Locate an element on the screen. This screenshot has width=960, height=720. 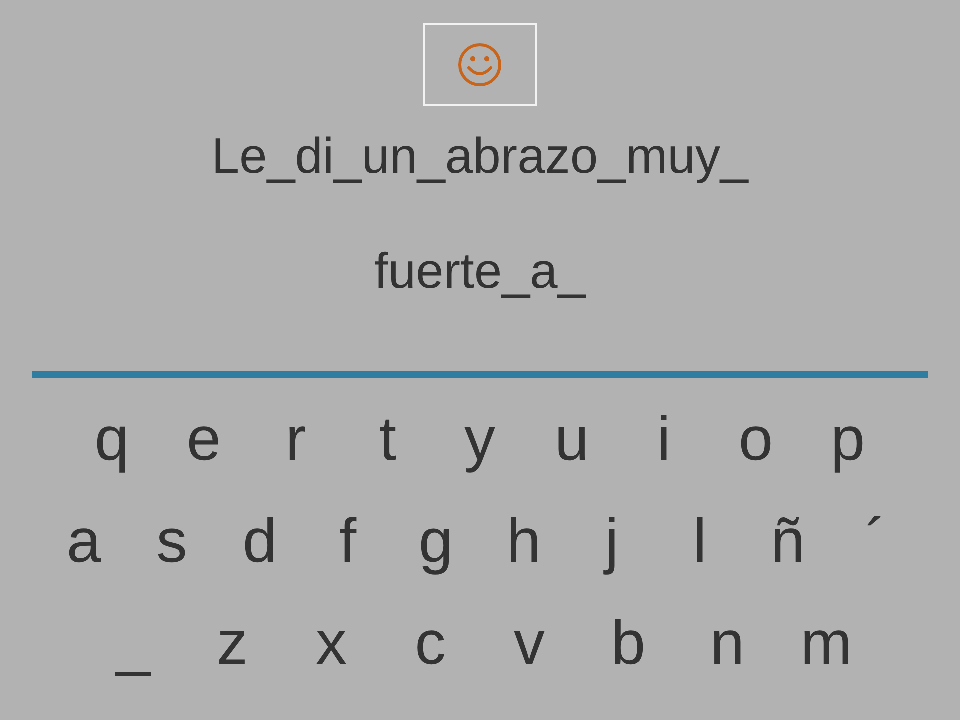
letter-key: _ is located at coordinates (133, 644).